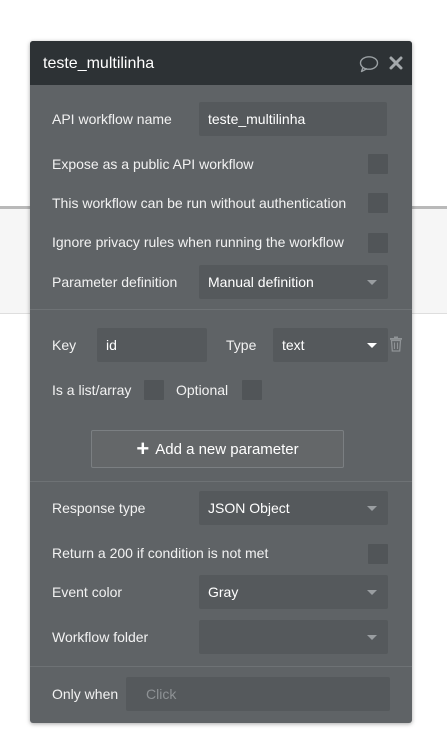 This screenshot has height=729, width=447. Describe the element at coordinates (378, 203) in the screenshot. I see `no-auth-checkbox` at that location.